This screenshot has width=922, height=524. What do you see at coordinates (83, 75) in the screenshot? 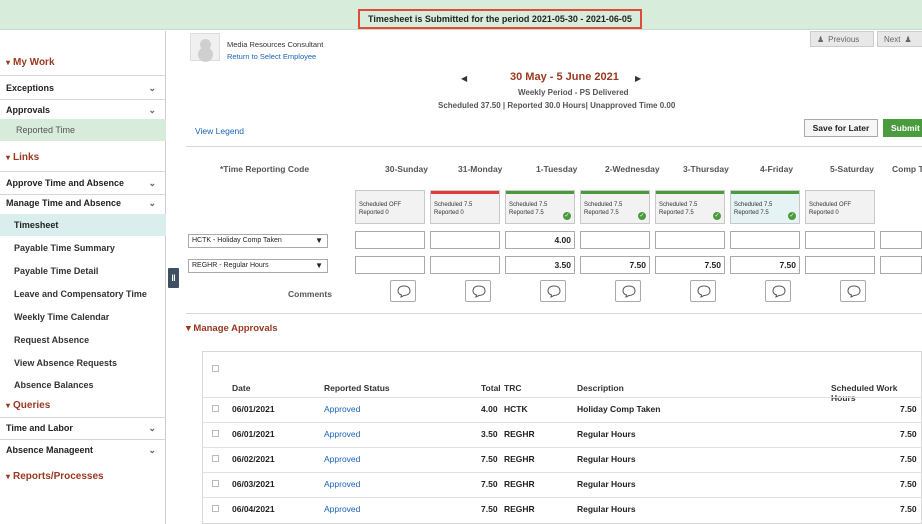
I see `divider` at bounding box center [83, 75].